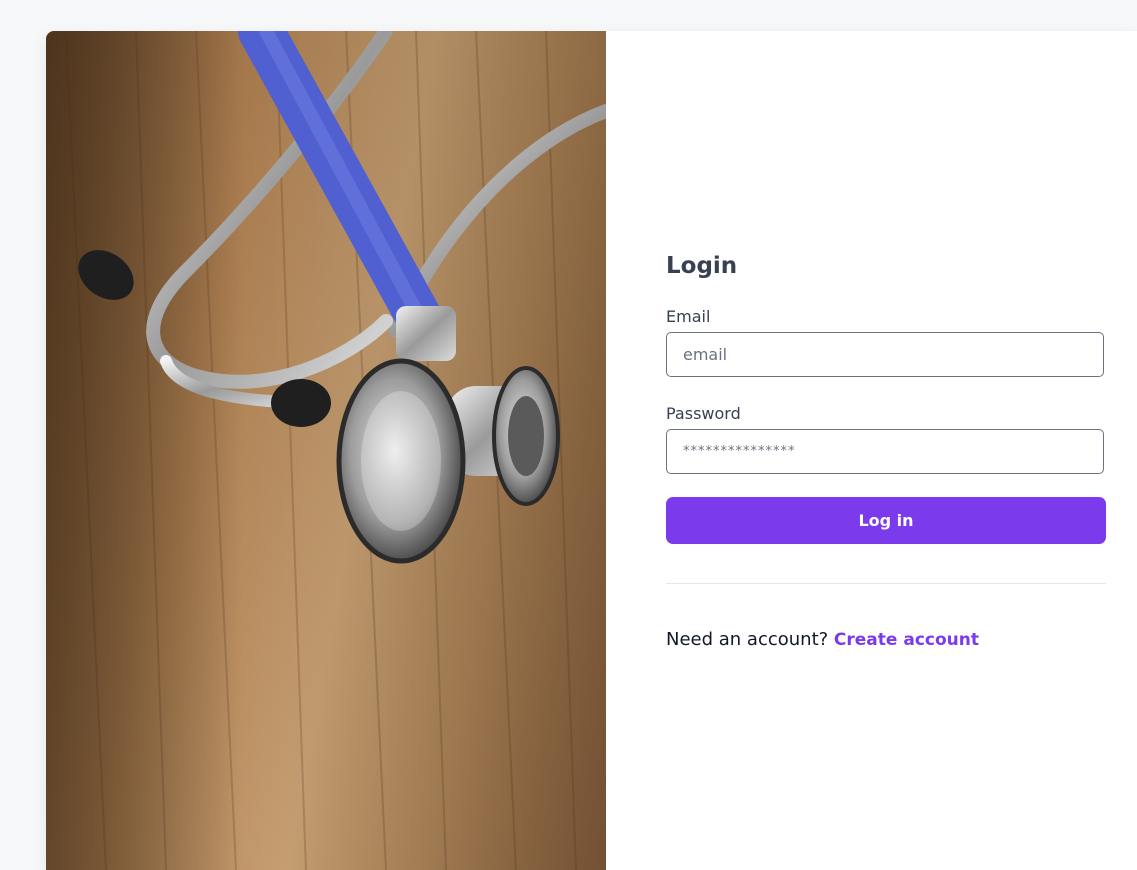 The width and height of the screenshot is (1137, 870). Describe the element at coordinates (886, 520) in the screenshot. I see `login-button: Log in` at that location.